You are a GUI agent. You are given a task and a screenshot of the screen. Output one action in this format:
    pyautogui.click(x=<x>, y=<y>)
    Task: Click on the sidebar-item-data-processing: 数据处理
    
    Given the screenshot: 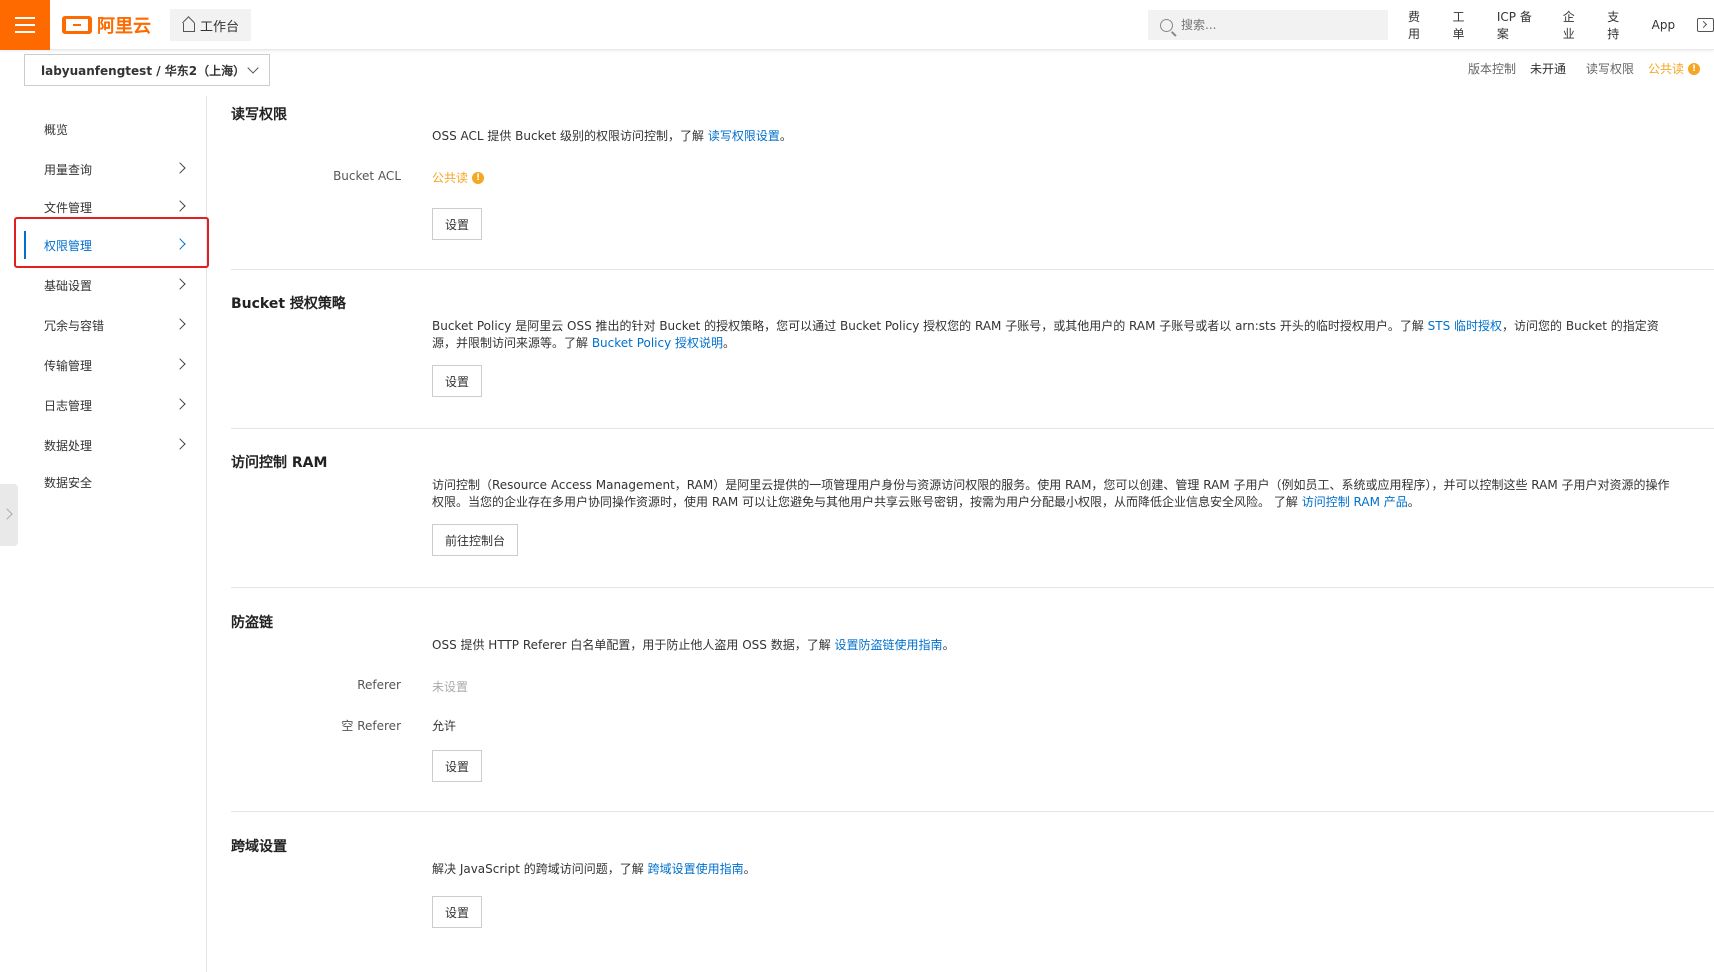 What is the action you would take?
    pyautogui.click(x=114, y=445)
    